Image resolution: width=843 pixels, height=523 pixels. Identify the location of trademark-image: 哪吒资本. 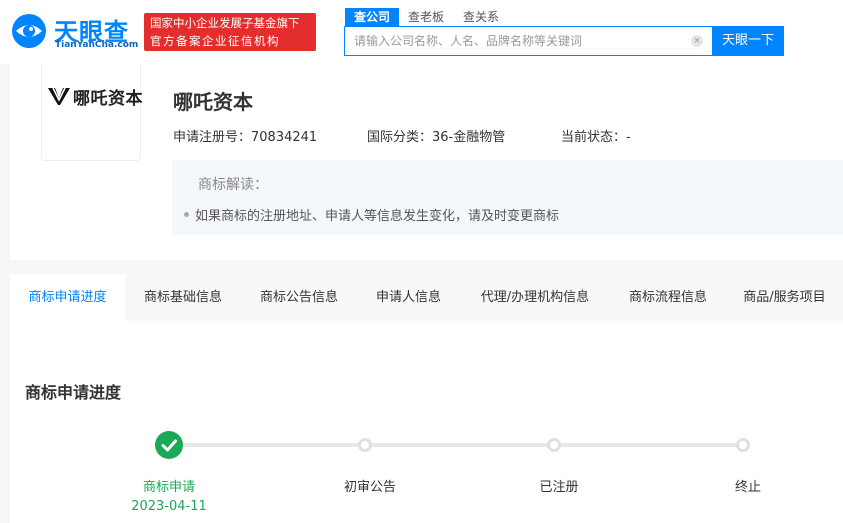
(92, 112).